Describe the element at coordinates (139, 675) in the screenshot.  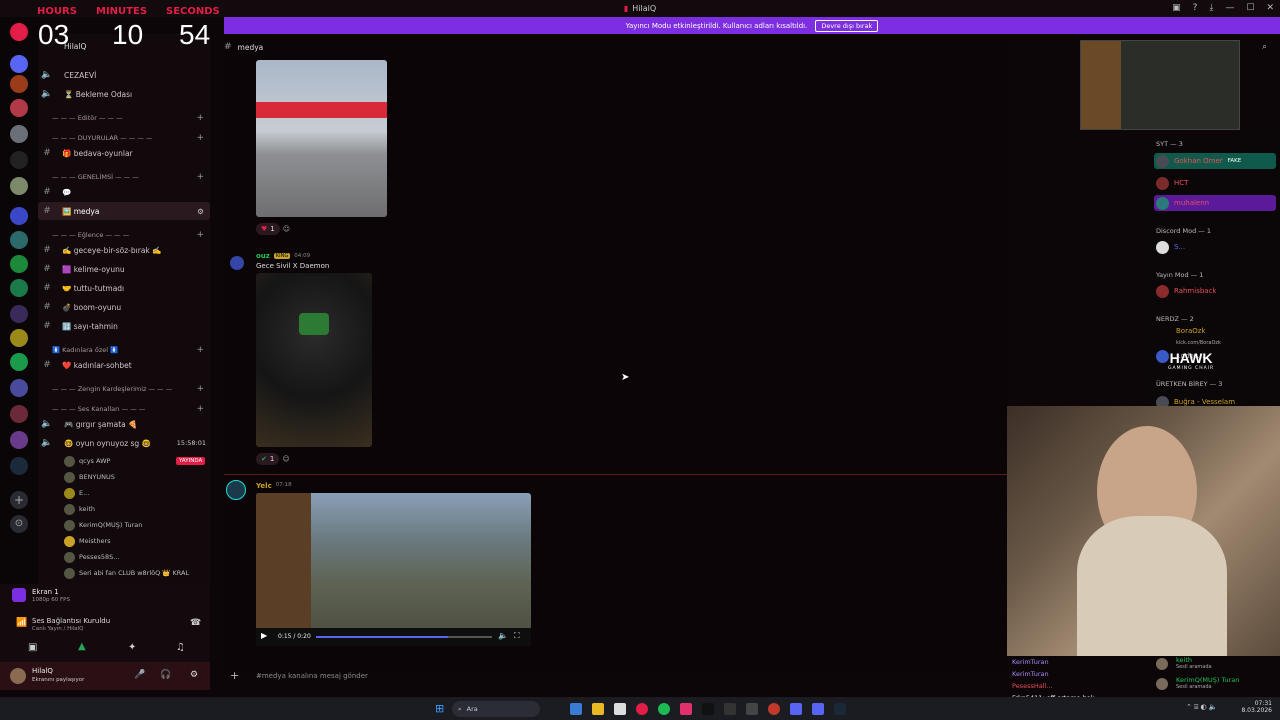
I see `mic-icon: 🎤` at that location.